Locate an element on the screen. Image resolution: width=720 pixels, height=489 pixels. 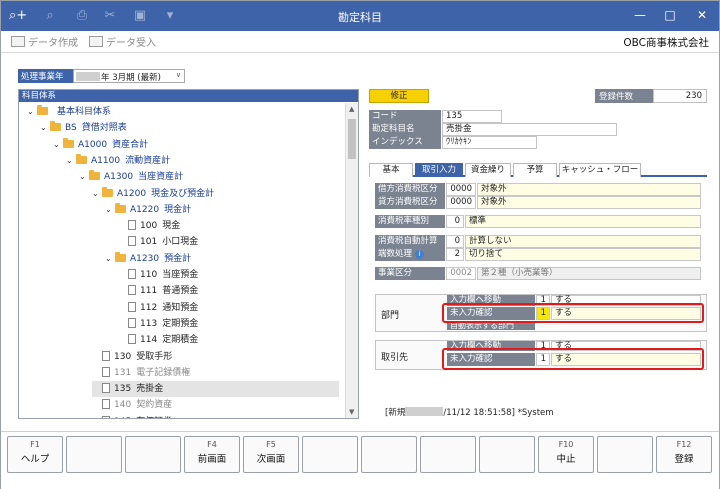
status-prefix: [新規 is located at coordinates (395, 413).